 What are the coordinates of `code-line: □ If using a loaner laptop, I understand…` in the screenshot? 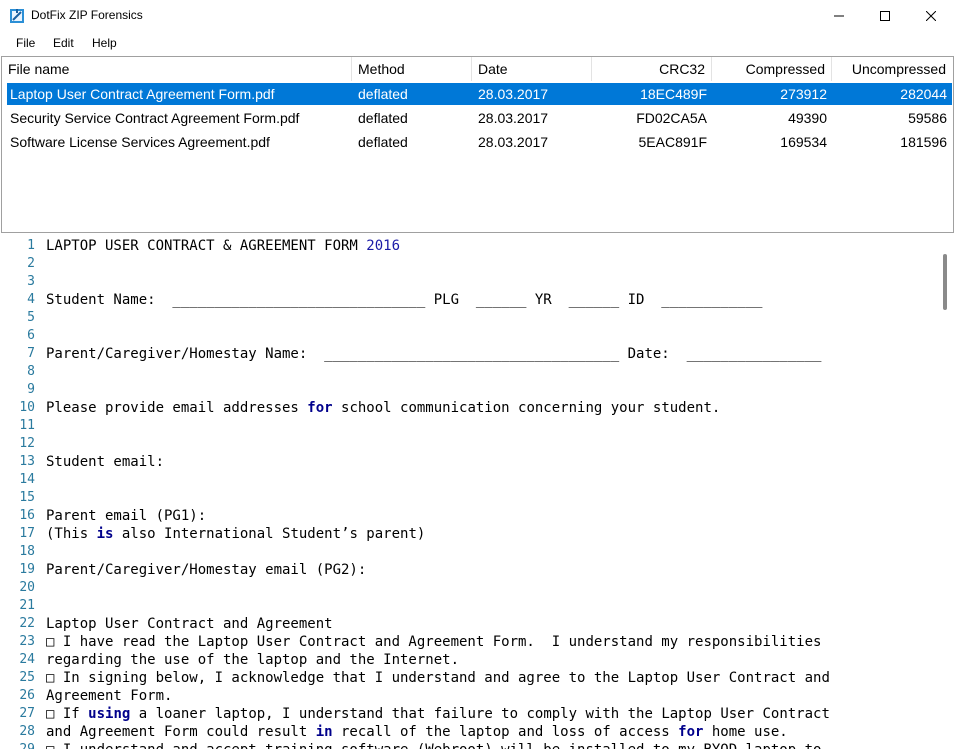 It's located at (438, 714).